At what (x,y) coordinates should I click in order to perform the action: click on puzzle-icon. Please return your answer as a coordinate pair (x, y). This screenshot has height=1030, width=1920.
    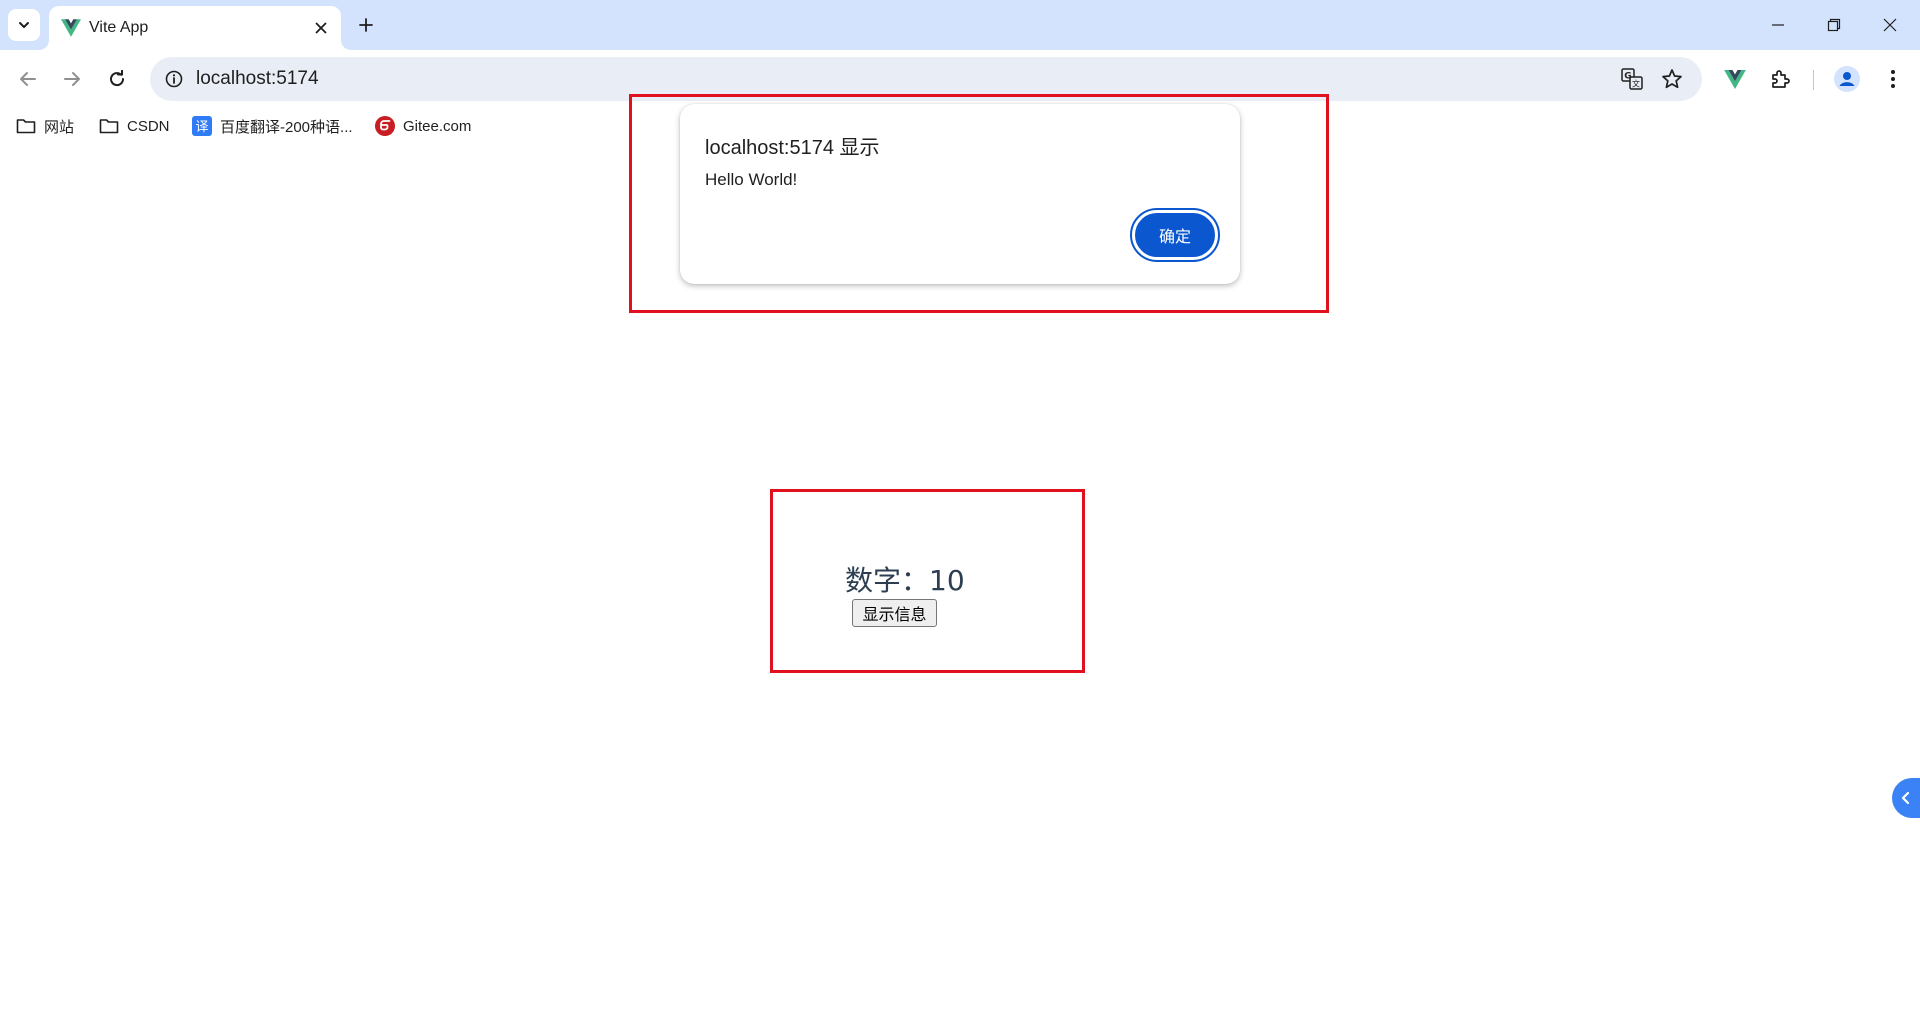
    Looking at the image, I should click on (1781, 79).